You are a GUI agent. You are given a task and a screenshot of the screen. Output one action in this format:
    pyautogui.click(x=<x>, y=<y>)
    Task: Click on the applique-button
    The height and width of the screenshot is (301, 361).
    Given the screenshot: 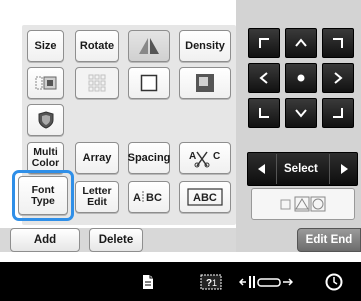 What is the action you would take?
    pyautogui.click(x=45, y=120)
    